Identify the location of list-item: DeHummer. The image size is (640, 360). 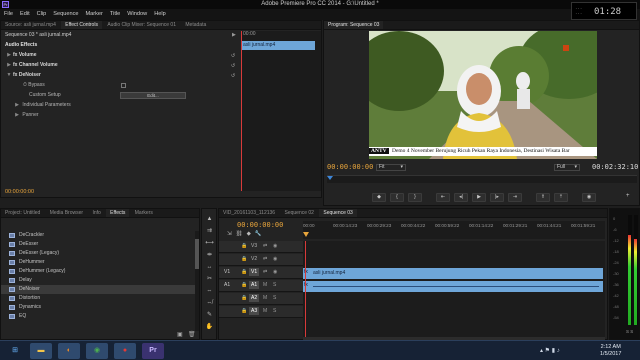
(98, 262).